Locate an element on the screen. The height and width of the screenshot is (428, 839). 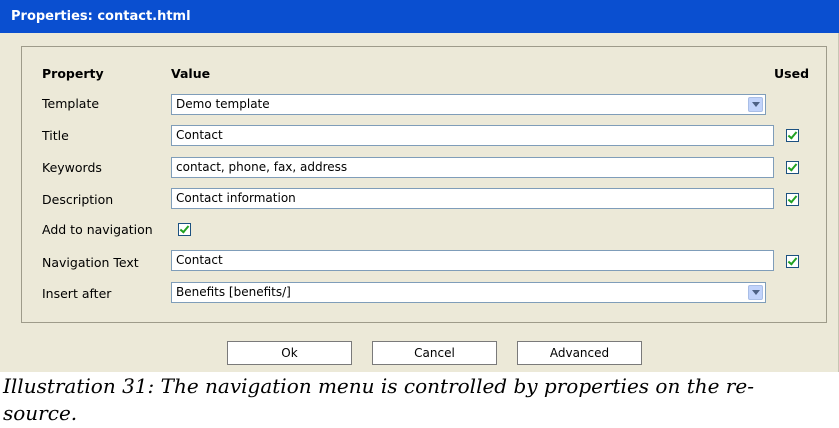
navigation-text-label: Navigation Text is located at coordinates (90, 262).